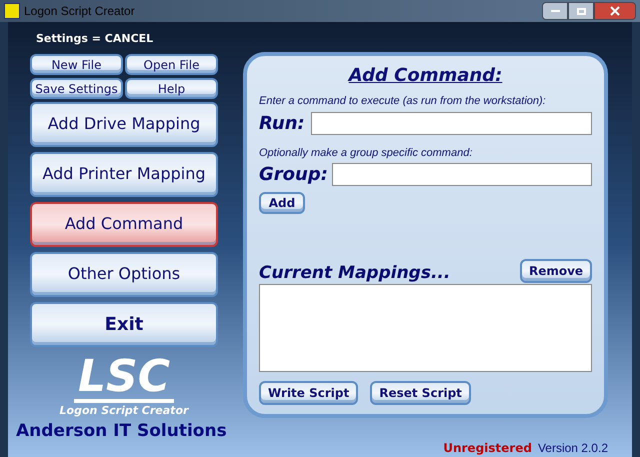  Describe the element at coordinates (293, 175) in the screenshot. I see `group-label: Group:` at that location.